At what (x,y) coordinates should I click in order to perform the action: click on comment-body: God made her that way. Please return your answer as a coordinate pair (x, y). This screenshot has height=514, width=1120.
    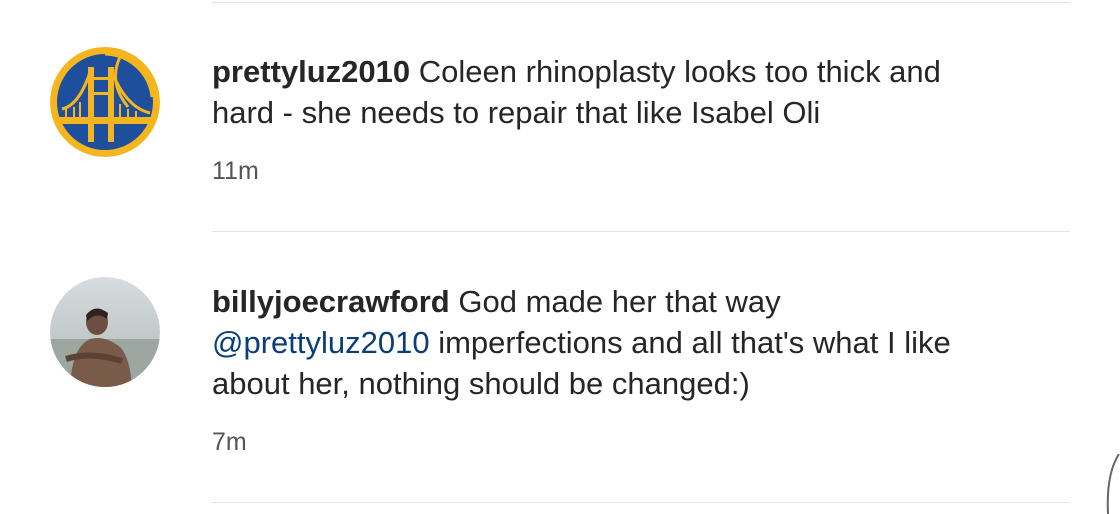
    Looking at the image, I should click on (619, 301).